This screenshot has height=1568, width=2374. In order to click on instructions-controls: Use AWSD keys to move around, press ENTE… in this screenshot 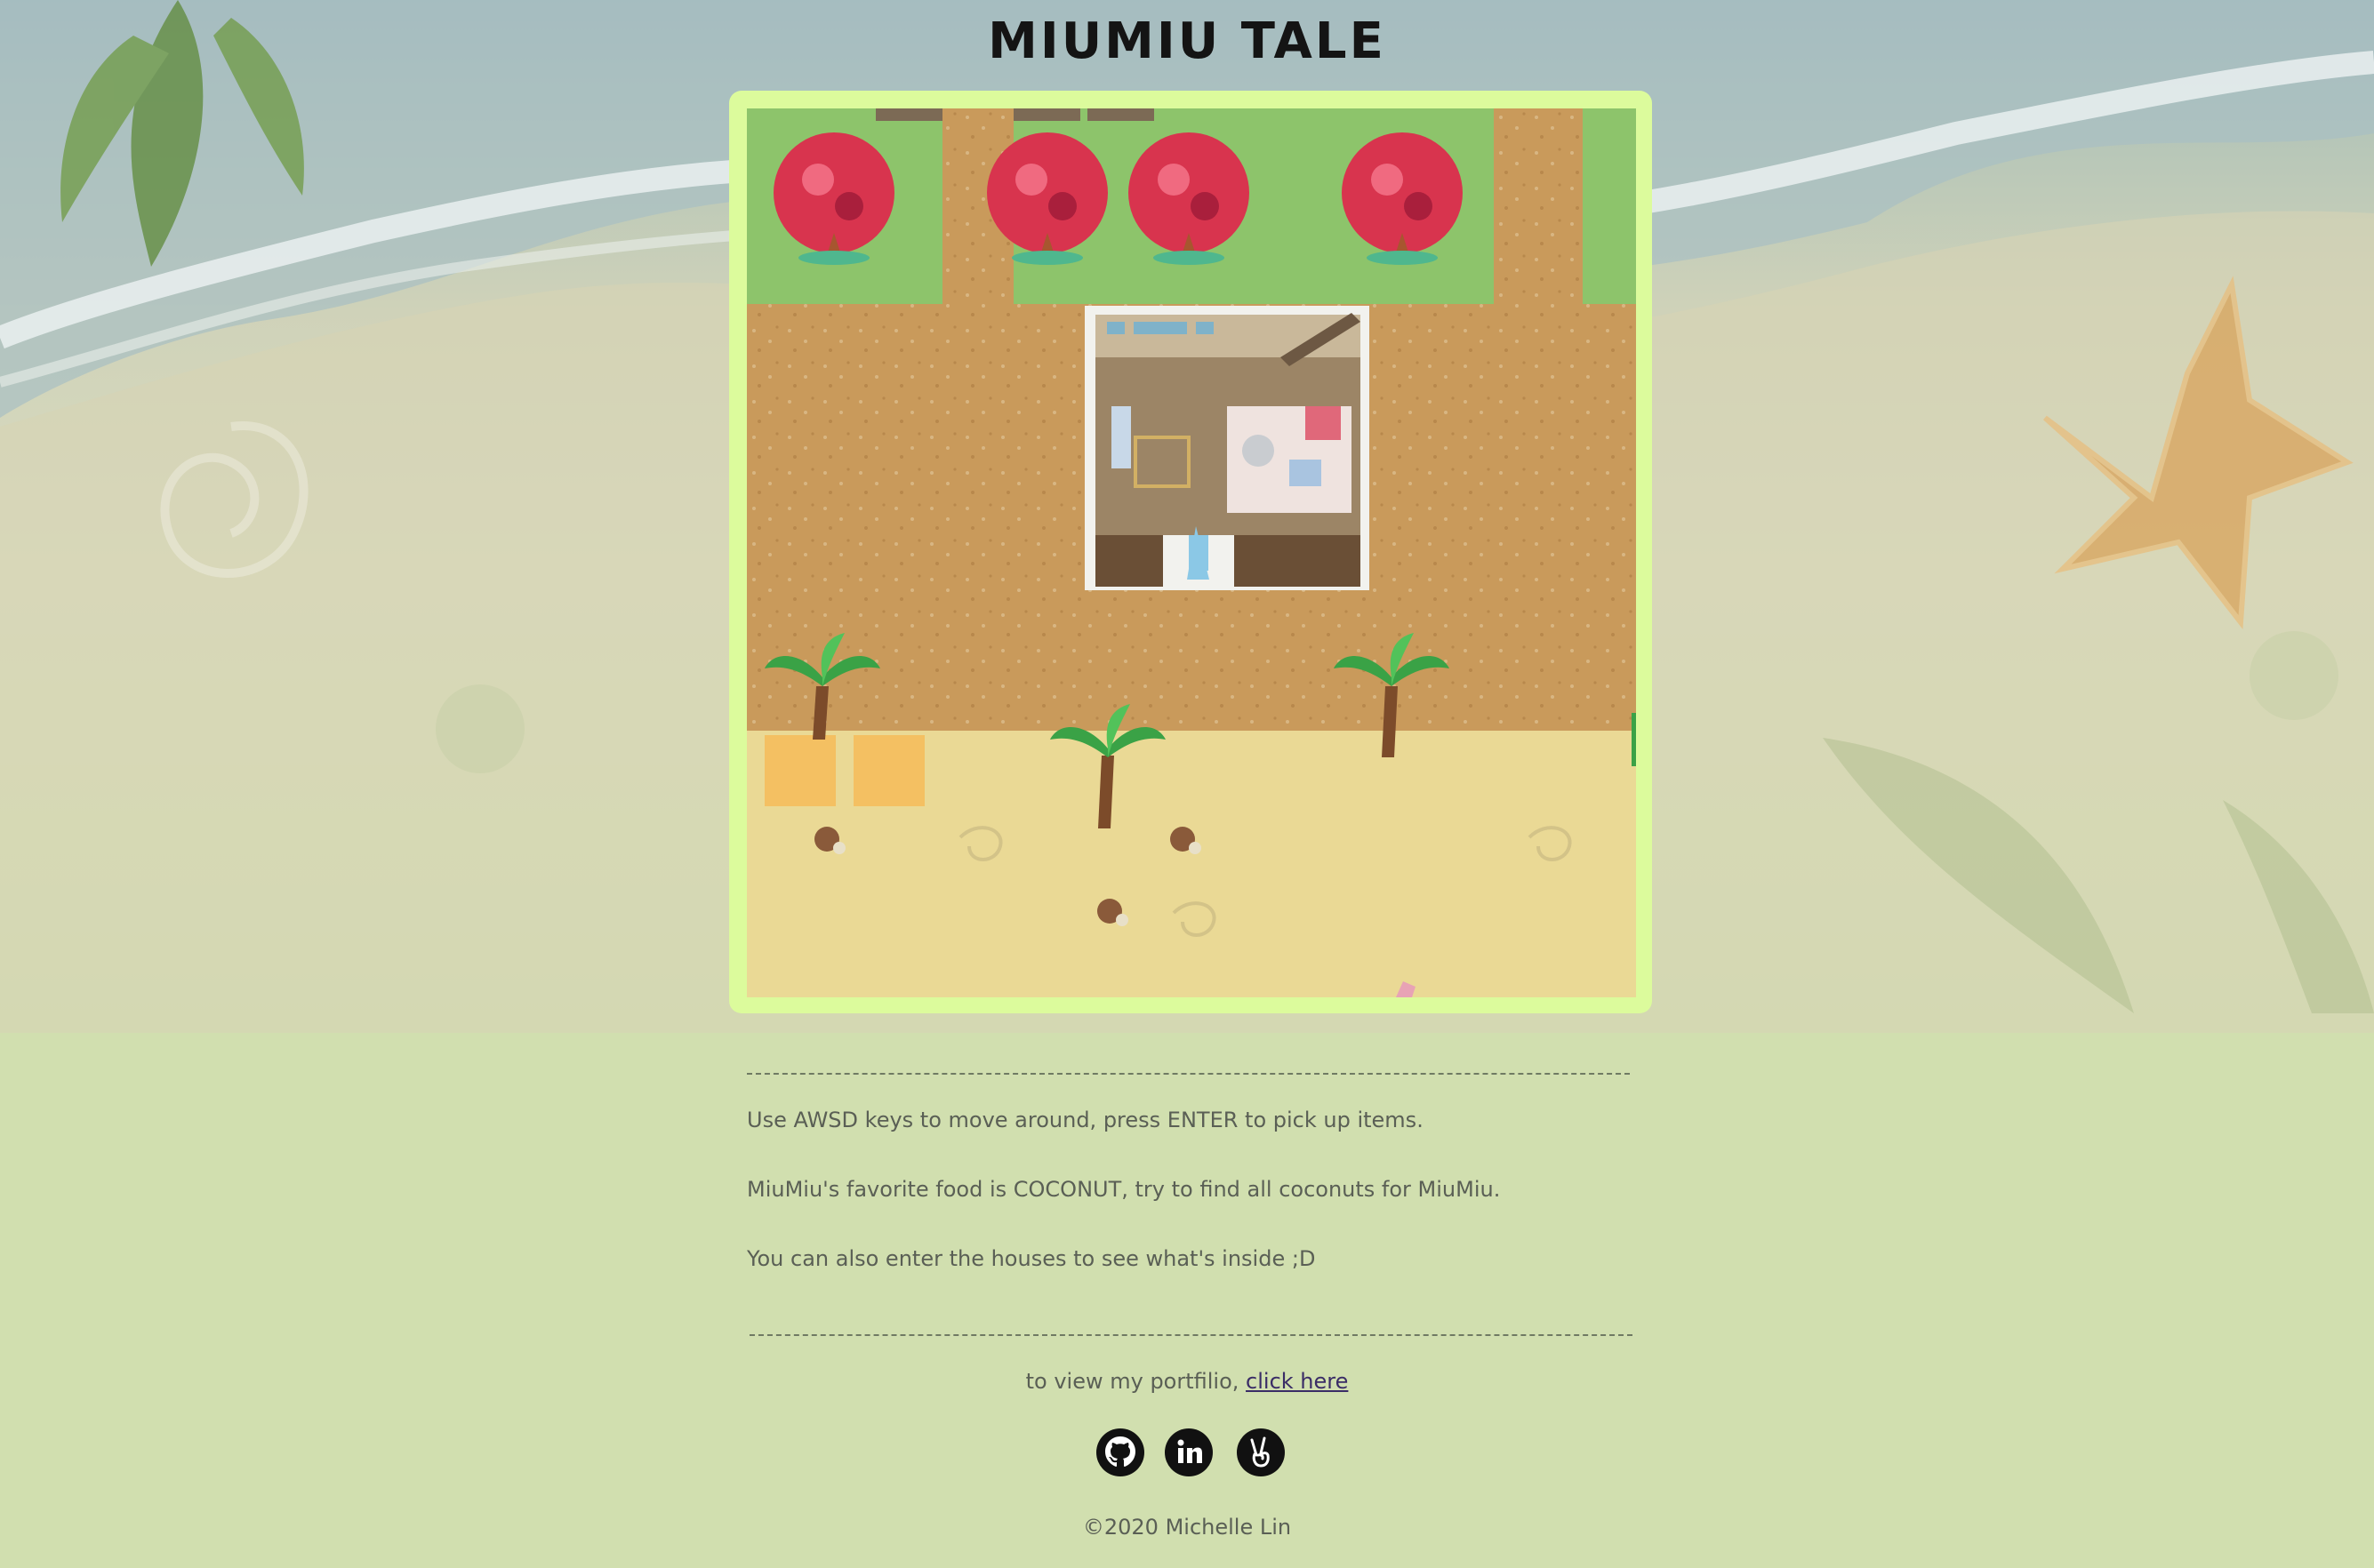, I will do `click(1085, 1120)`.